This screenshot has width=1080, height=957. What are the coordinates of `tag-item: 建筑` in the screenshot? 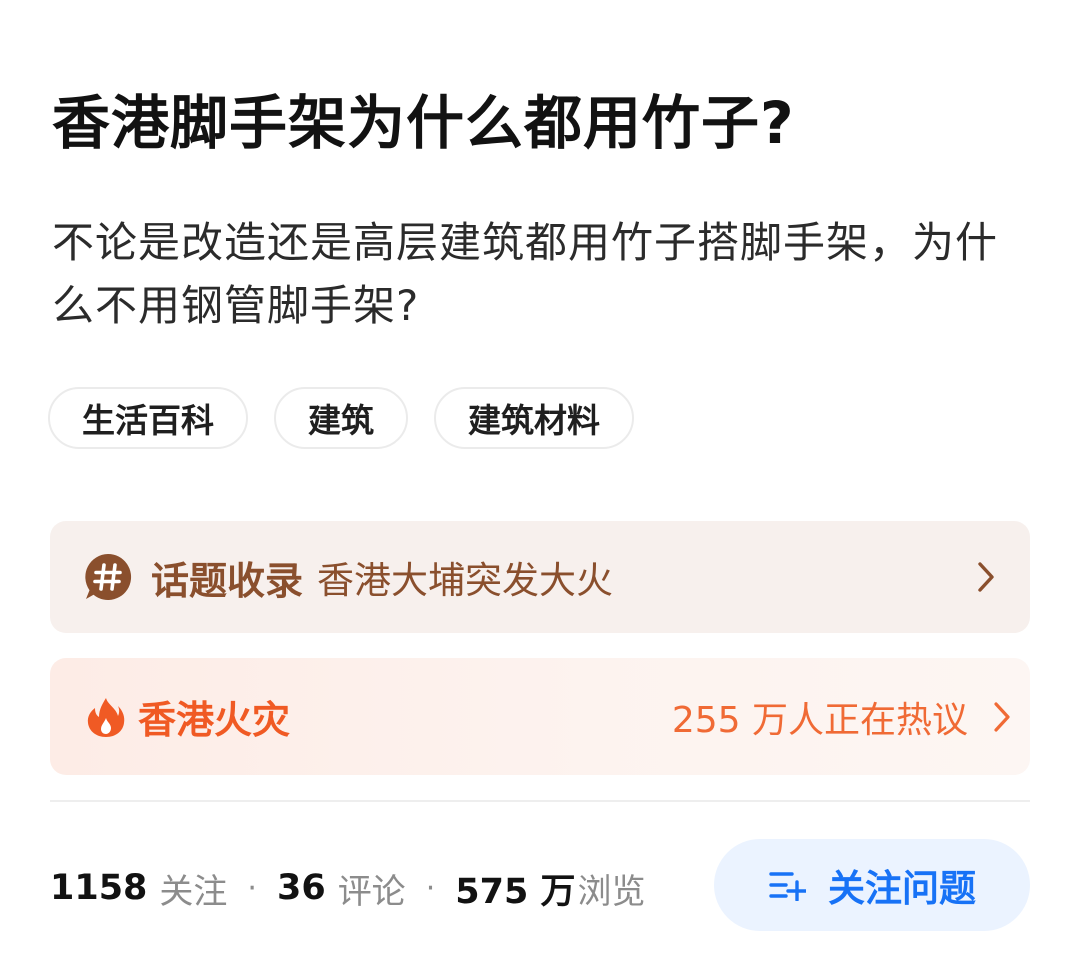 It's located at (341, 418).